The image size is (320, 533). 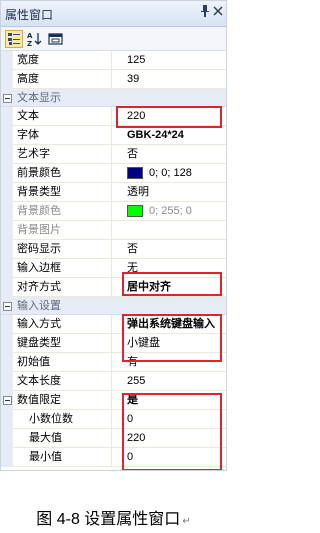 I want to click on property-name: 艺术字, so click(x=62, y=154).